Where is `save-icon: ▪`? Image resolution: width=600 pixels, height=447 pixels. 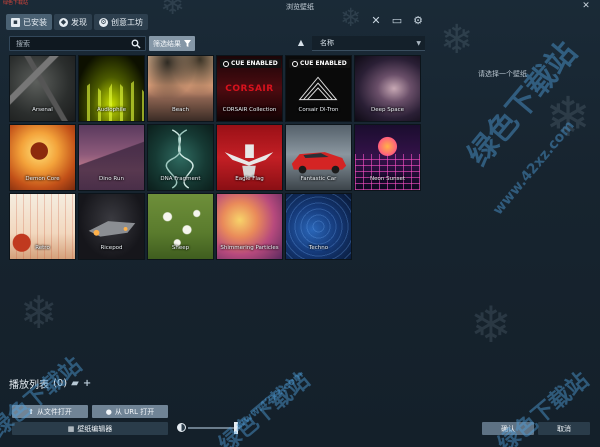
save-icon: ▪ is located at coordinates (15, 22).